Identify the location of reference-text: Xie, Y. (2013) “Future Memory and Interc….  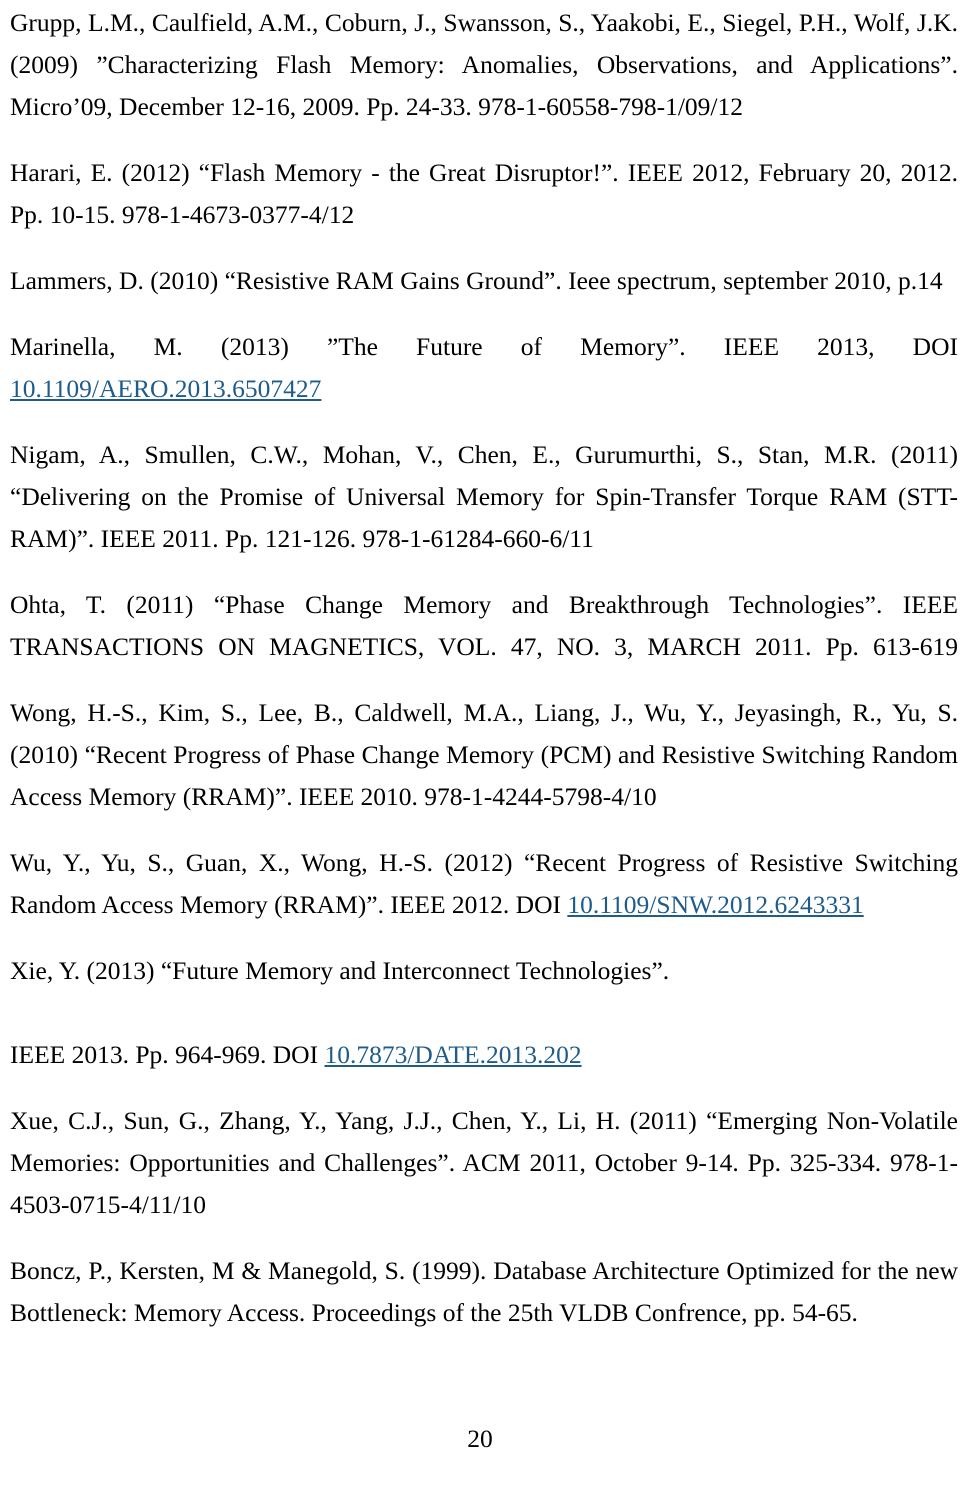
(340, 970).